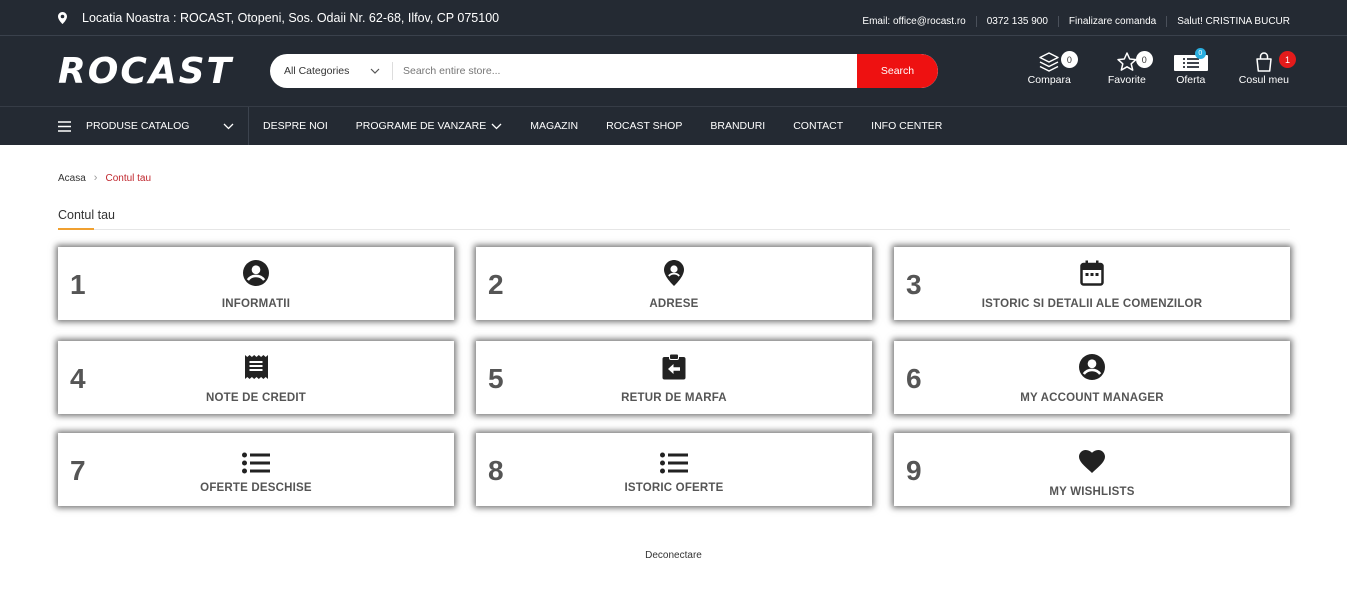  What do you see at coordinates (295, 126) in the screenshot?
I see `nav-item-despre-noi: DESPRE NOI` at bounding box center [295, 126].